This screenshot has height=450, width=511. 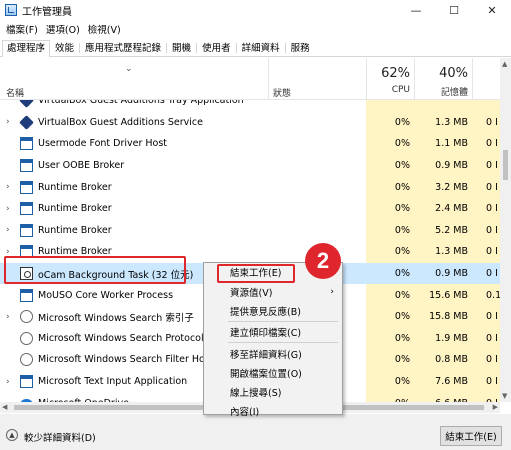 I want to click on memory-cell: 0.8 MB, so click(x=443, y=360).